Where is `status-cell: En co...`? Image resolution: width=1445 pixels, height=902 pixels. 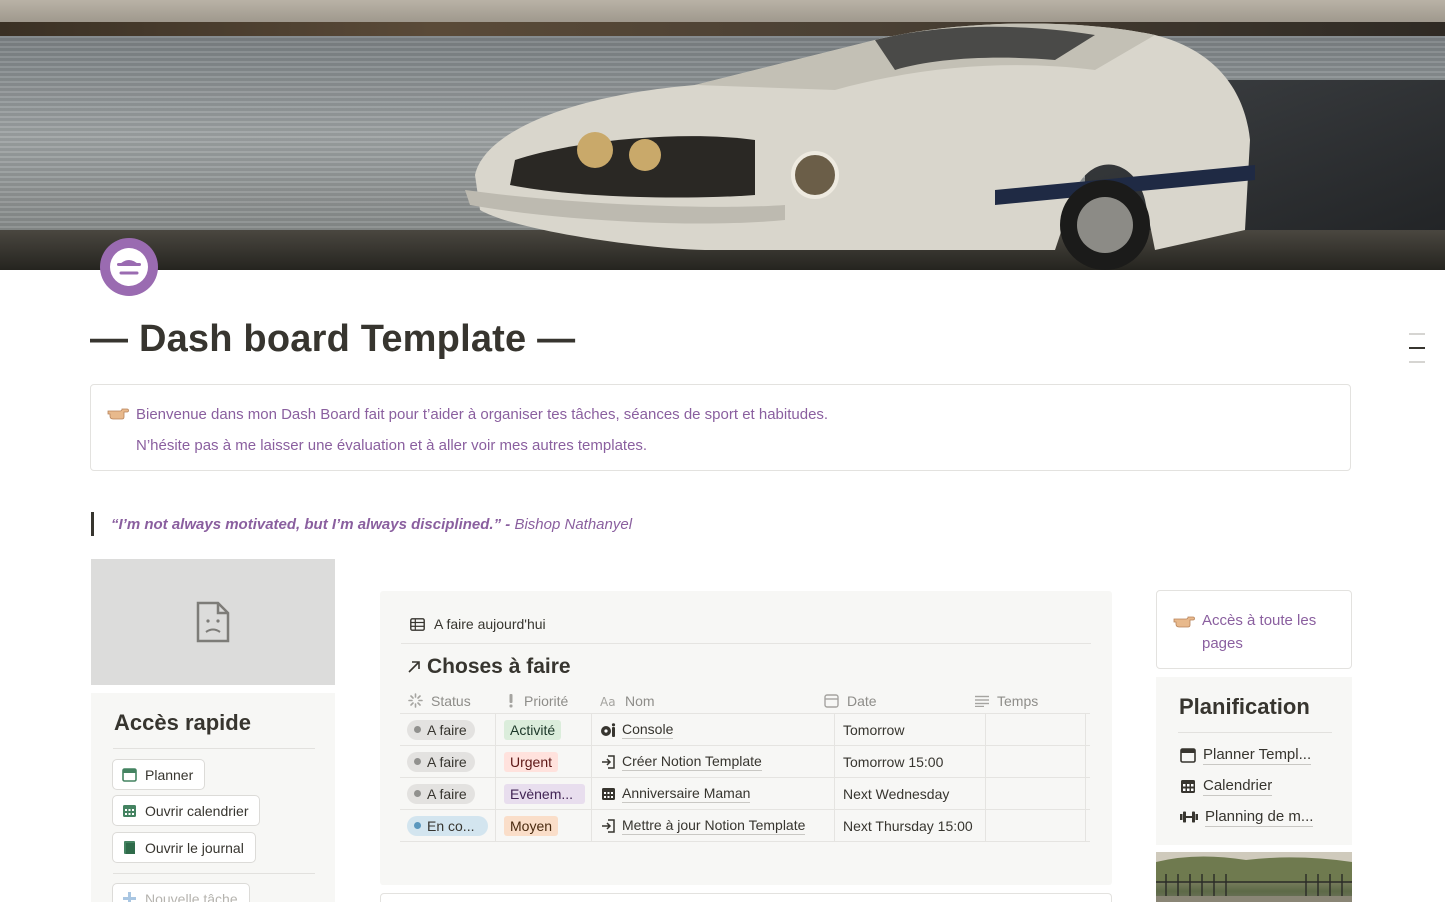 status-cell: En co... is located at coordinates (448, 825).